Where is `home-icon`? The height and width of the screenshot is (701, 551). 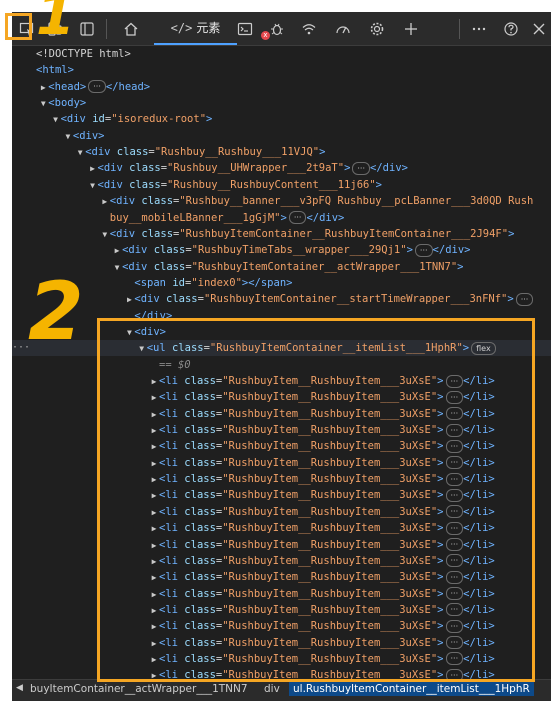 home-icon is located at coordinates (131, 29).